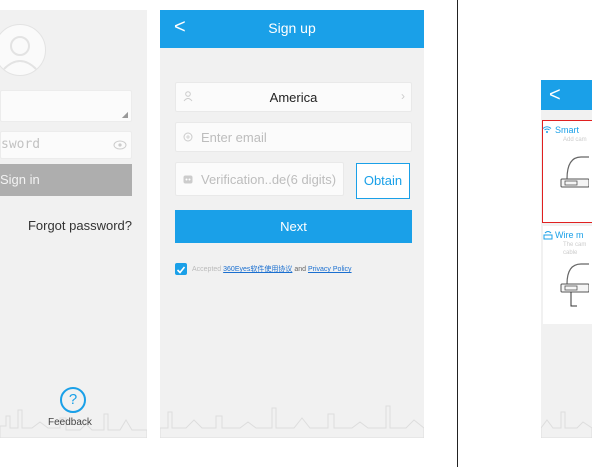 The width and height of the screenshot is (592, 467). I want to click on router-icon, so click(548, 235).